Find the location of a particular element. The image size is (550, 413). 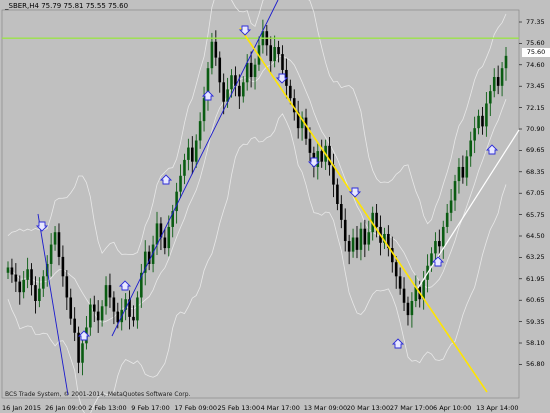

time-tick-label: 16 Jan 2015 is located at coordinates (21, 408).